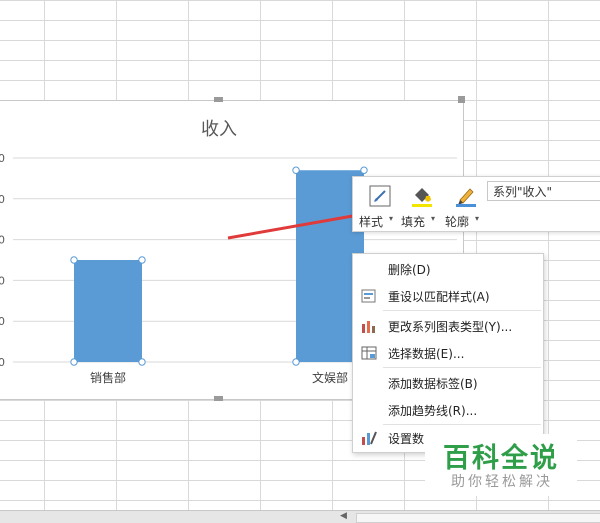 Image resolution: width=600 pixels, height=523 pixels. I want to click on fill-button: 填充 ▾, so click(421, 205).